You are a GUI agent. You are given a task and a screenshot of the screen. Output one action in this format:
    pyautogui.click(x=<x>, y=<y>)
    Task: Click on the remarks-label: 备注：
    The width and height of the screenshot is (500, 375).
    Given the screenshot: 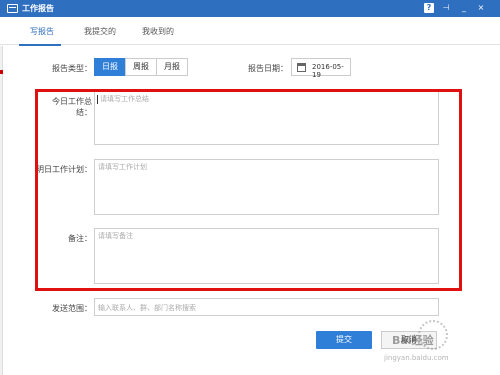 What is the action you would take?
    pyautogui.click(x=80, y=238)
    